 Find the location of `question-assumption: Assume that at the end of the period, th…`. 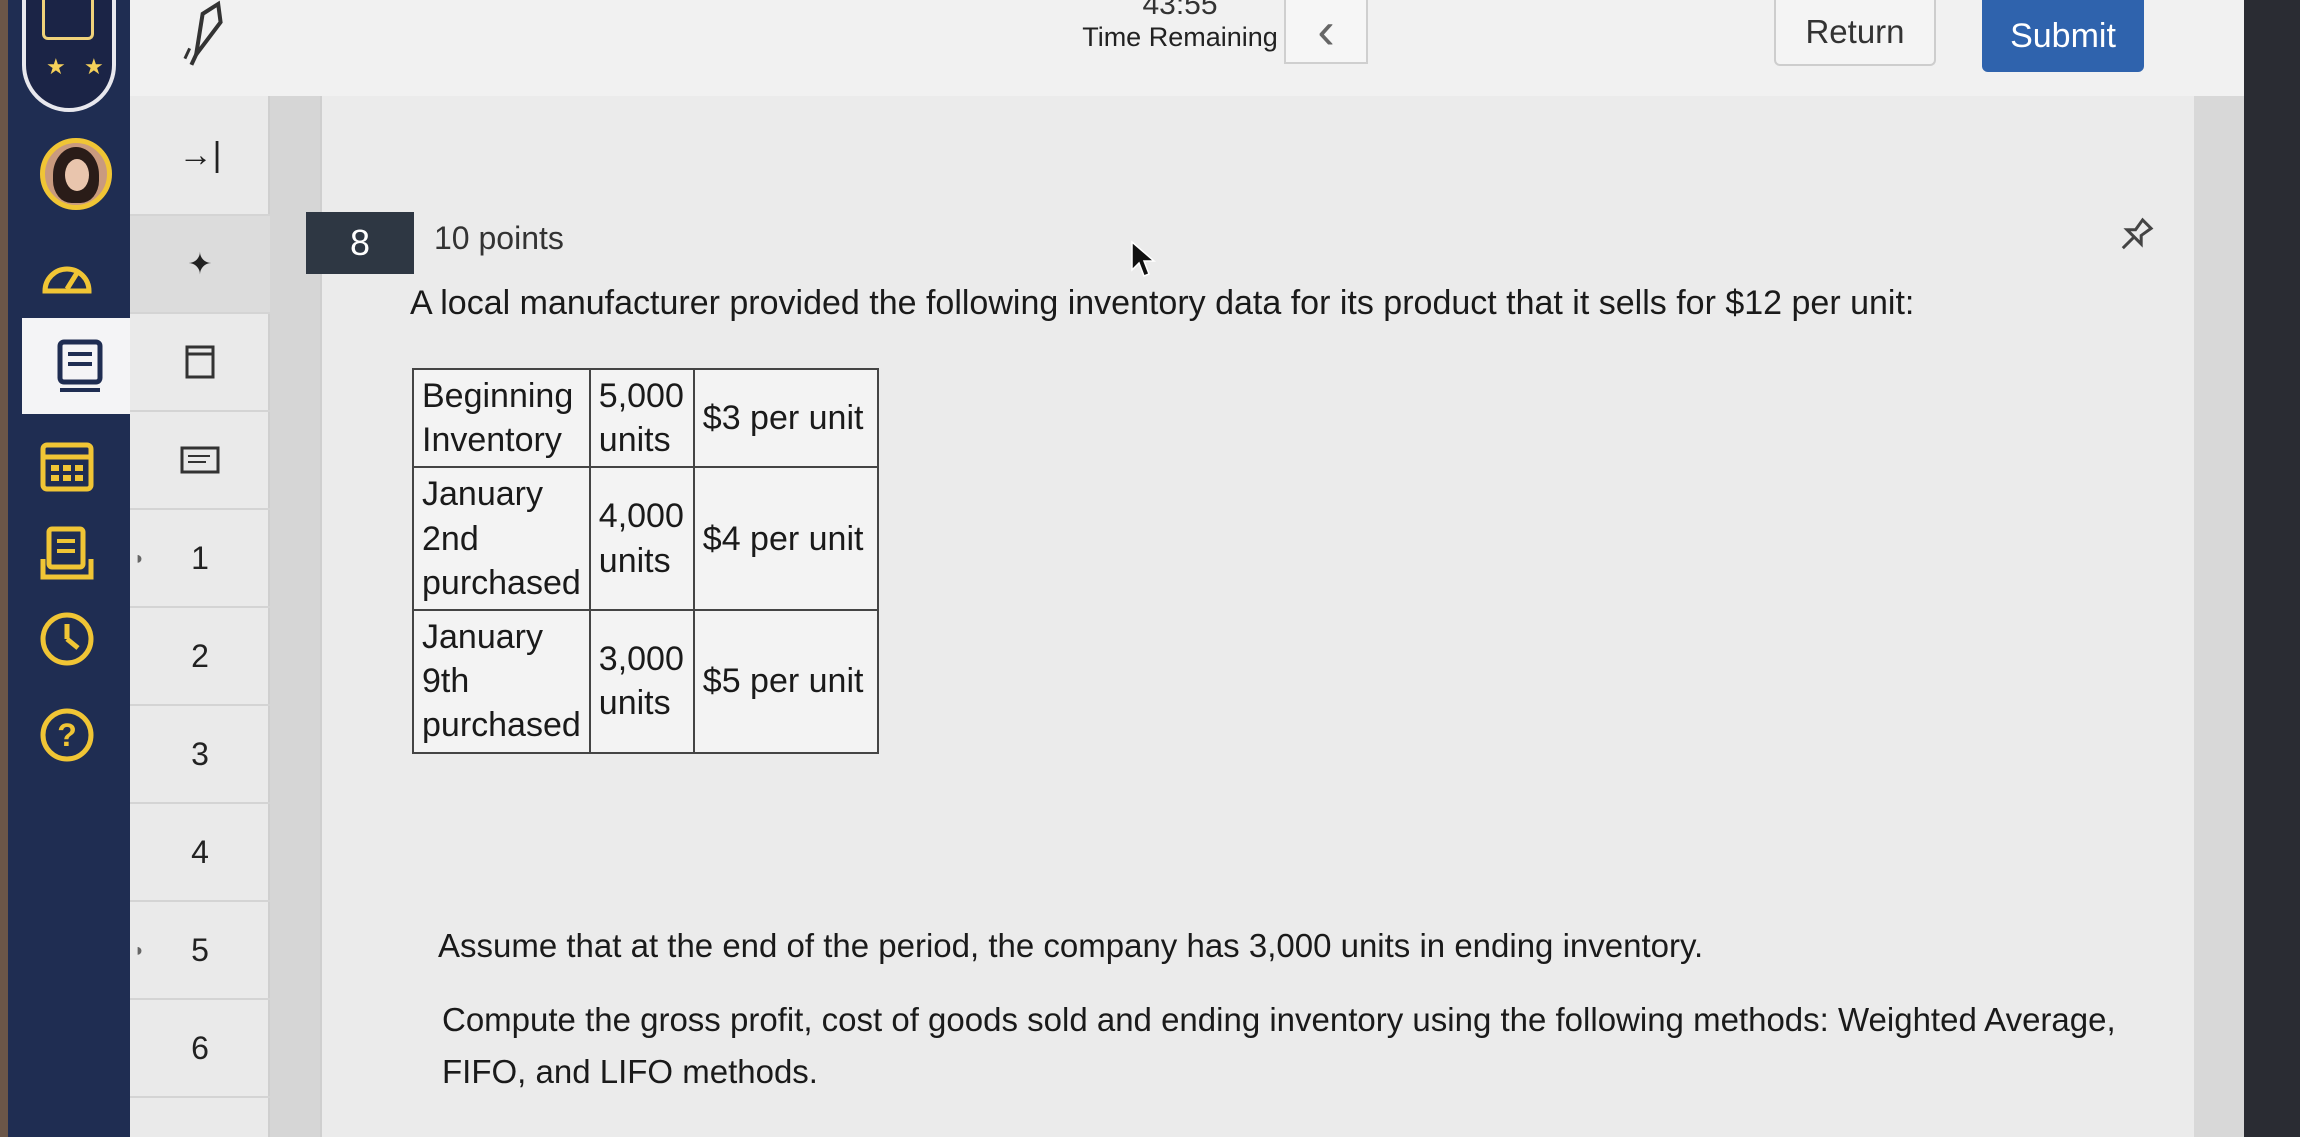

question-assumption: Assume that at the end of the period, th… is located at coordinates (1071, 945).